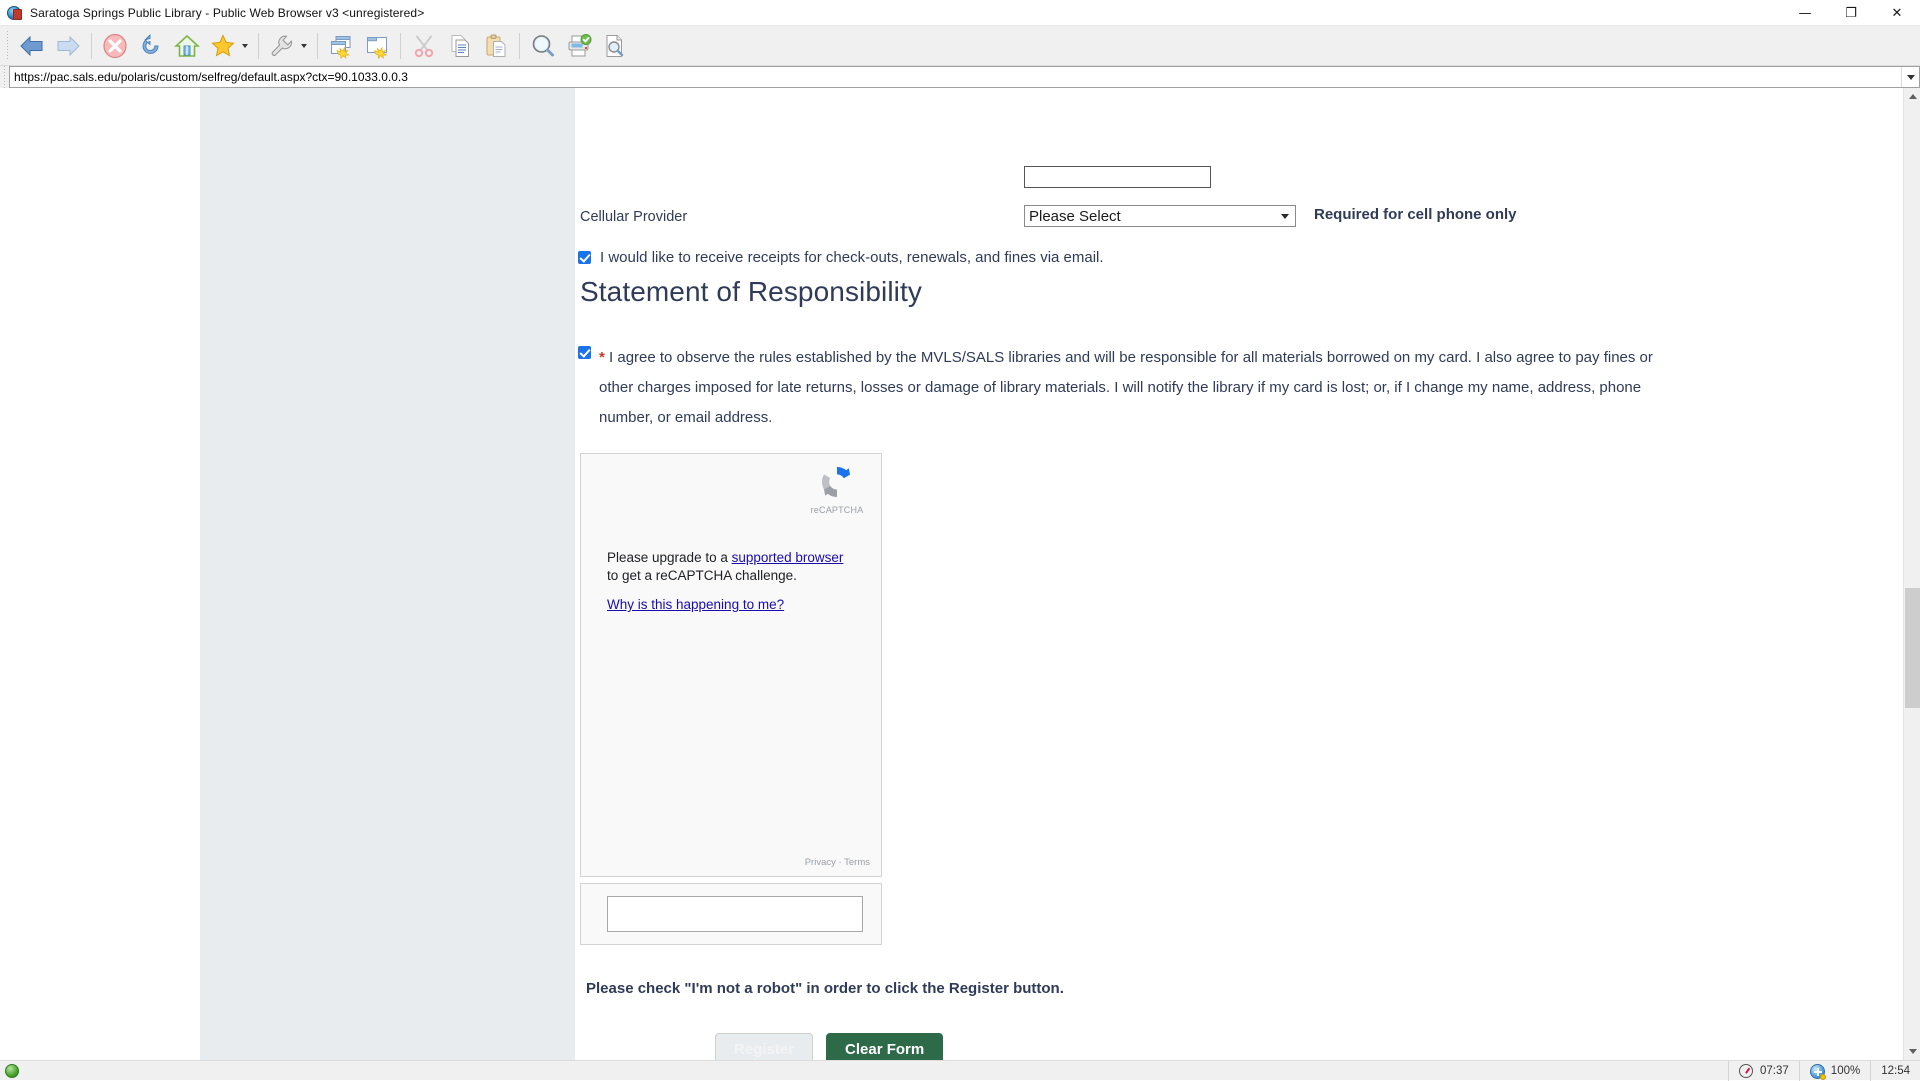 This screenshot has height=1081, width=1920. I want to click on zoom-level: 100%, so click(1845, 1071).